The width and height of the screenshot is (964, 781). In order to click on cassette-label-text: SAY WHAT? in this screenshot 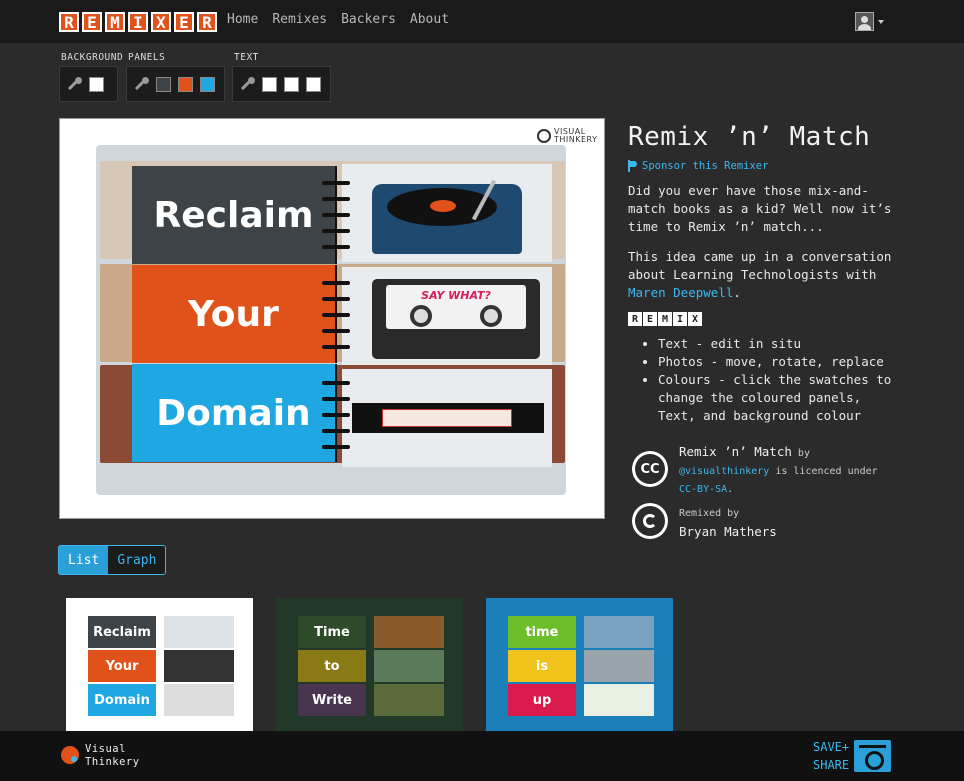, I will do `click(456, 295)`.